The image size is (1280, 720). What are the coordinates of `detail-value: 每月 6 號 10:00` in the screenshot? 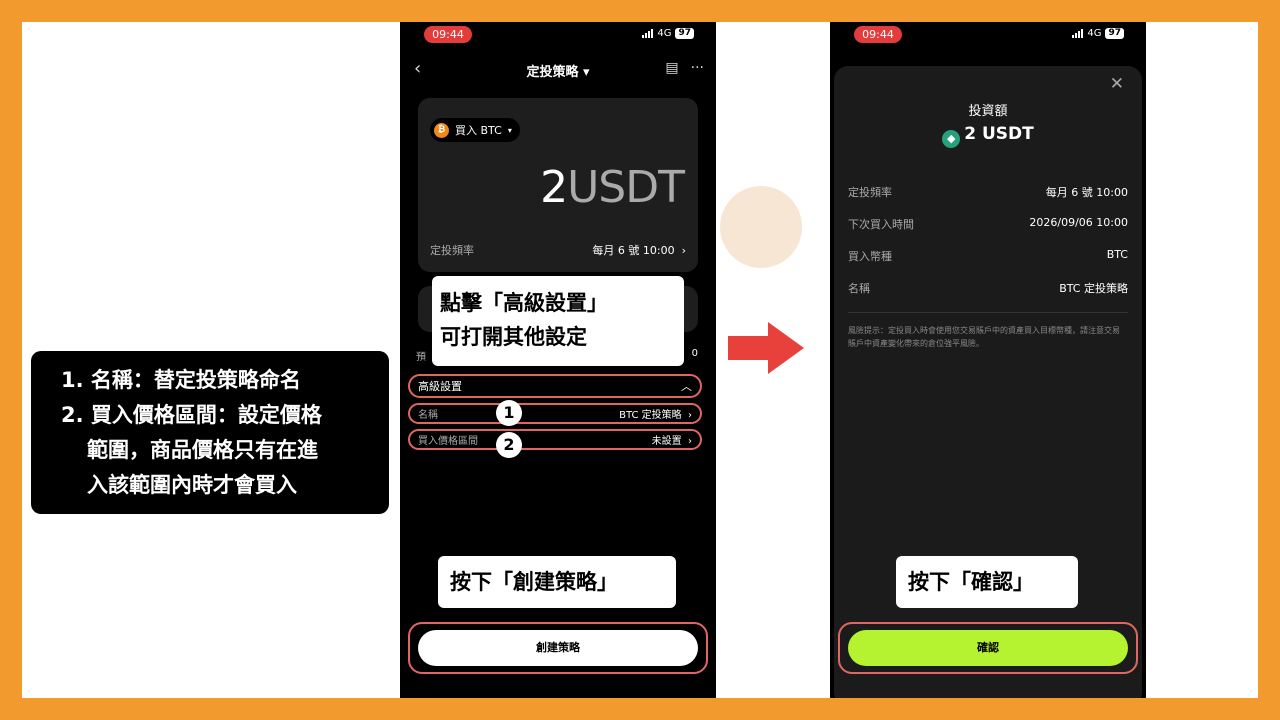 It's located at (1086, 192).